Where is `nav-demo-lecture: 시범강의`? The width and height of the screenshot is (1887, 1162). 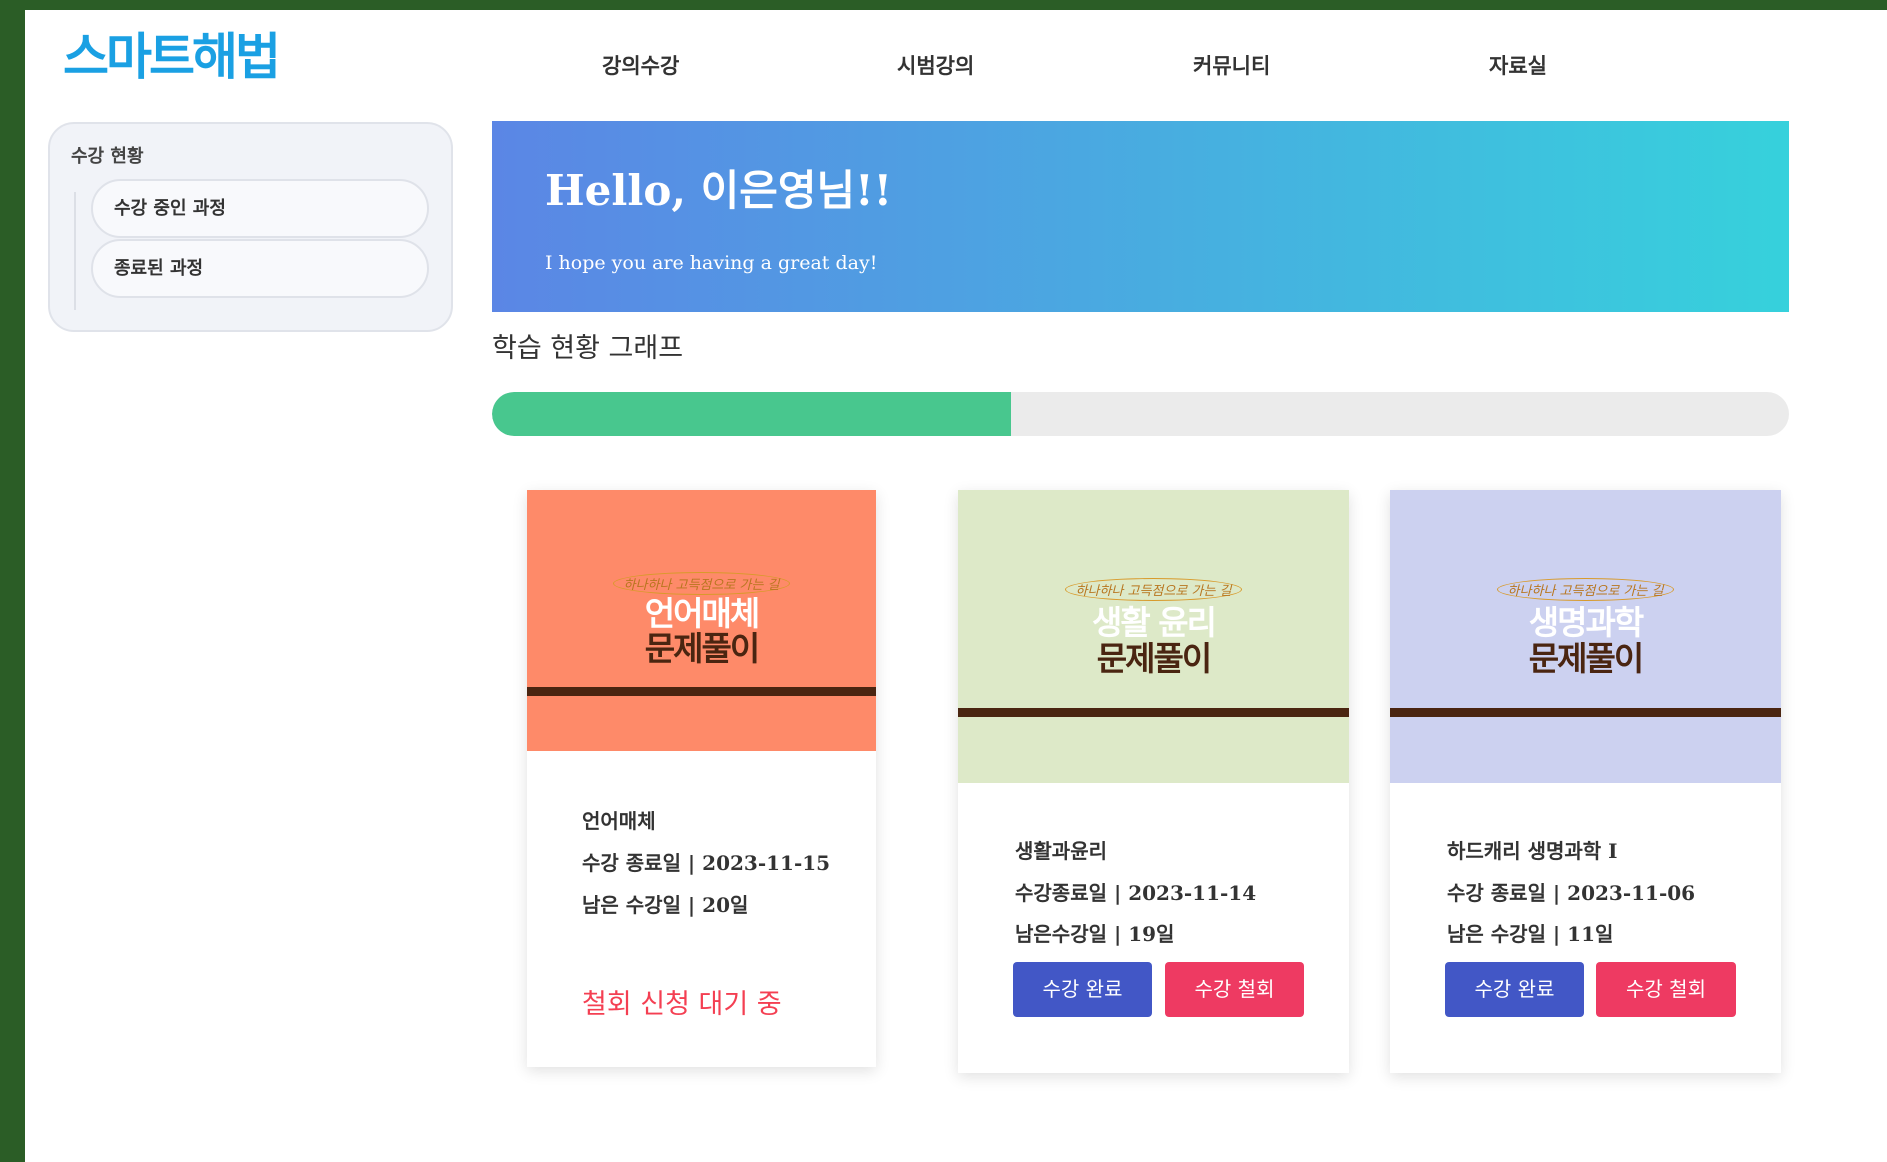
nav-demo-lecture: 시범강의 is located at coordinates (935, 65).